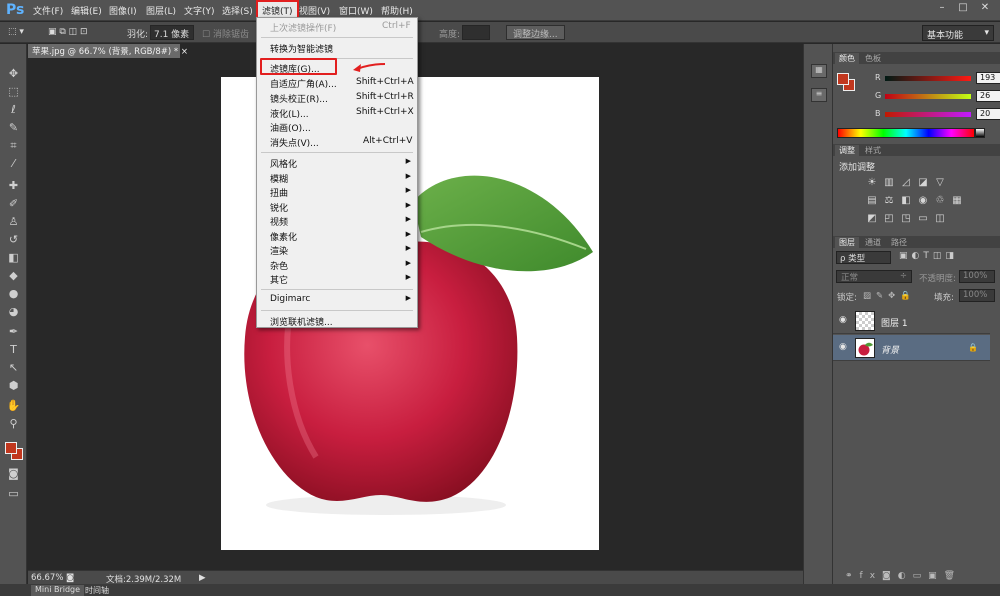 This screenshot has width=1000, height=596. What do you see at coordinates (872, 200) in the screenshot?
I see `hue-saturation-icon: ▤` at bounding box center [872, 200].